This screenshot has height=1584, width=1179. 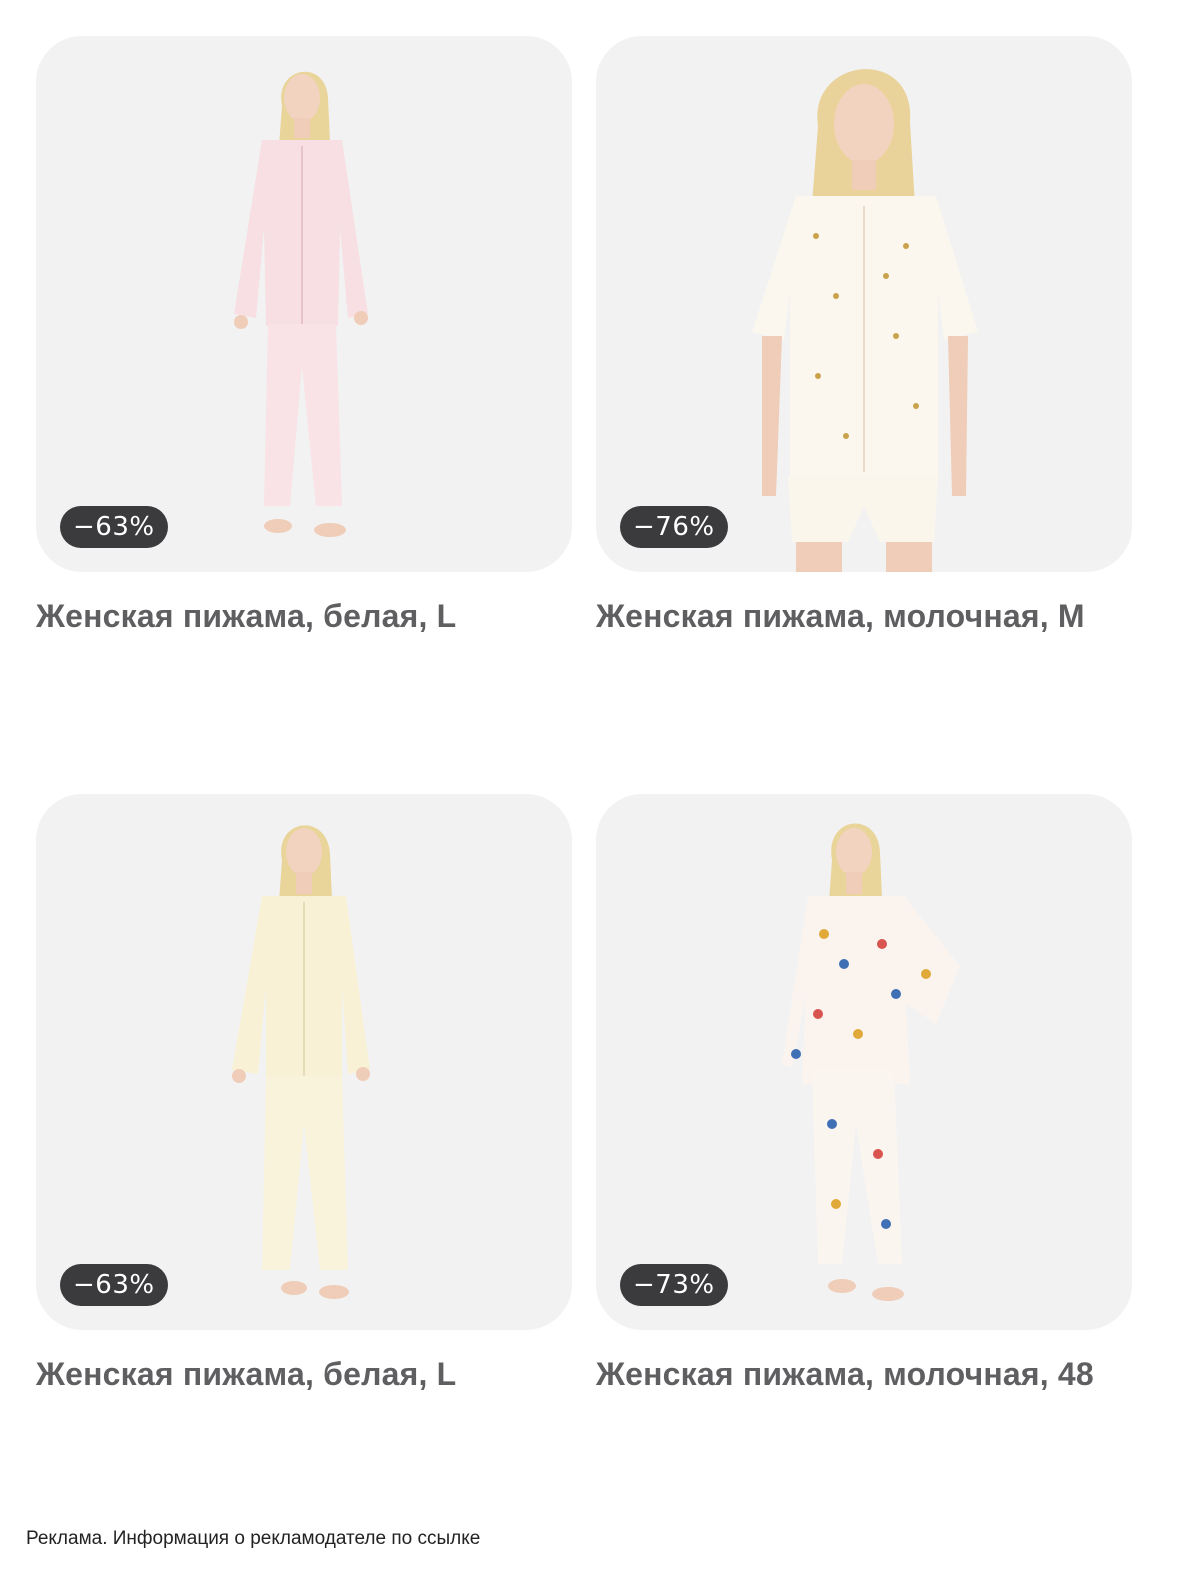 What do you see at coordinates (865, 320) in the screenshot?
I see `model-short-sleeve-milk-pajama-image` at bounding box center [865, 320].